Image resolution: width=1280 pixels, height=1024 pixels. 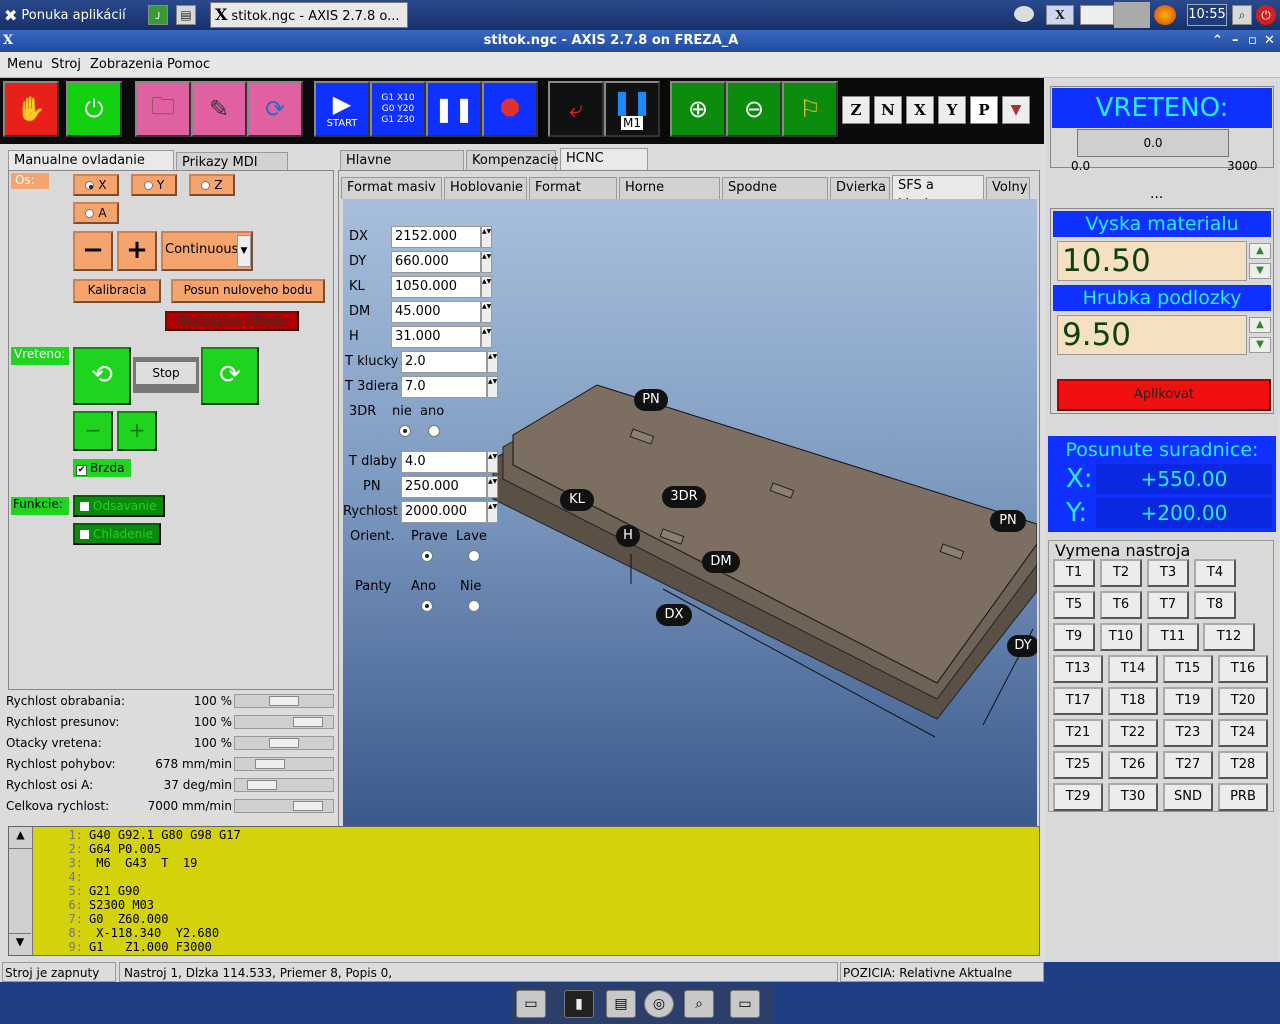 What do you see at coordinates (188, 64) in the screenshot?
I see `menu-pomoc: Pomoc` at bounding box center [188, 64].